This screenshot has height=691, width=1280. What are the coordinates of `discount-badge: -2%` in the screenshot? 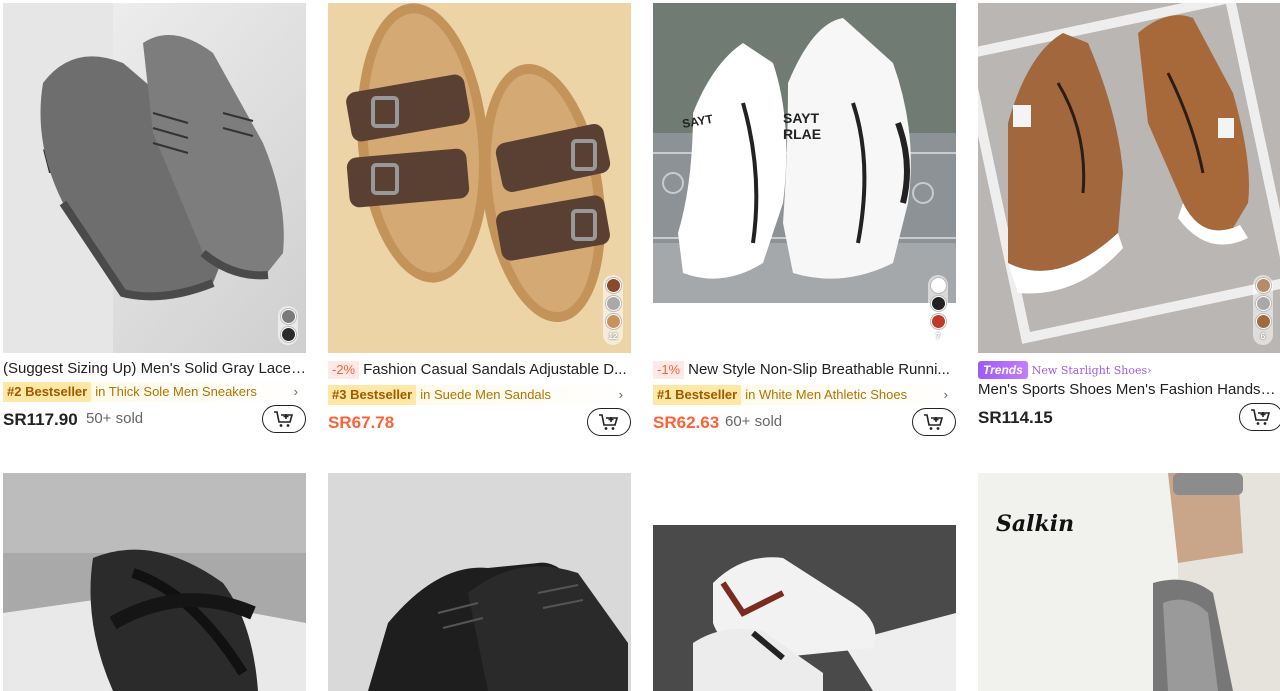 It's located at (344, 370).